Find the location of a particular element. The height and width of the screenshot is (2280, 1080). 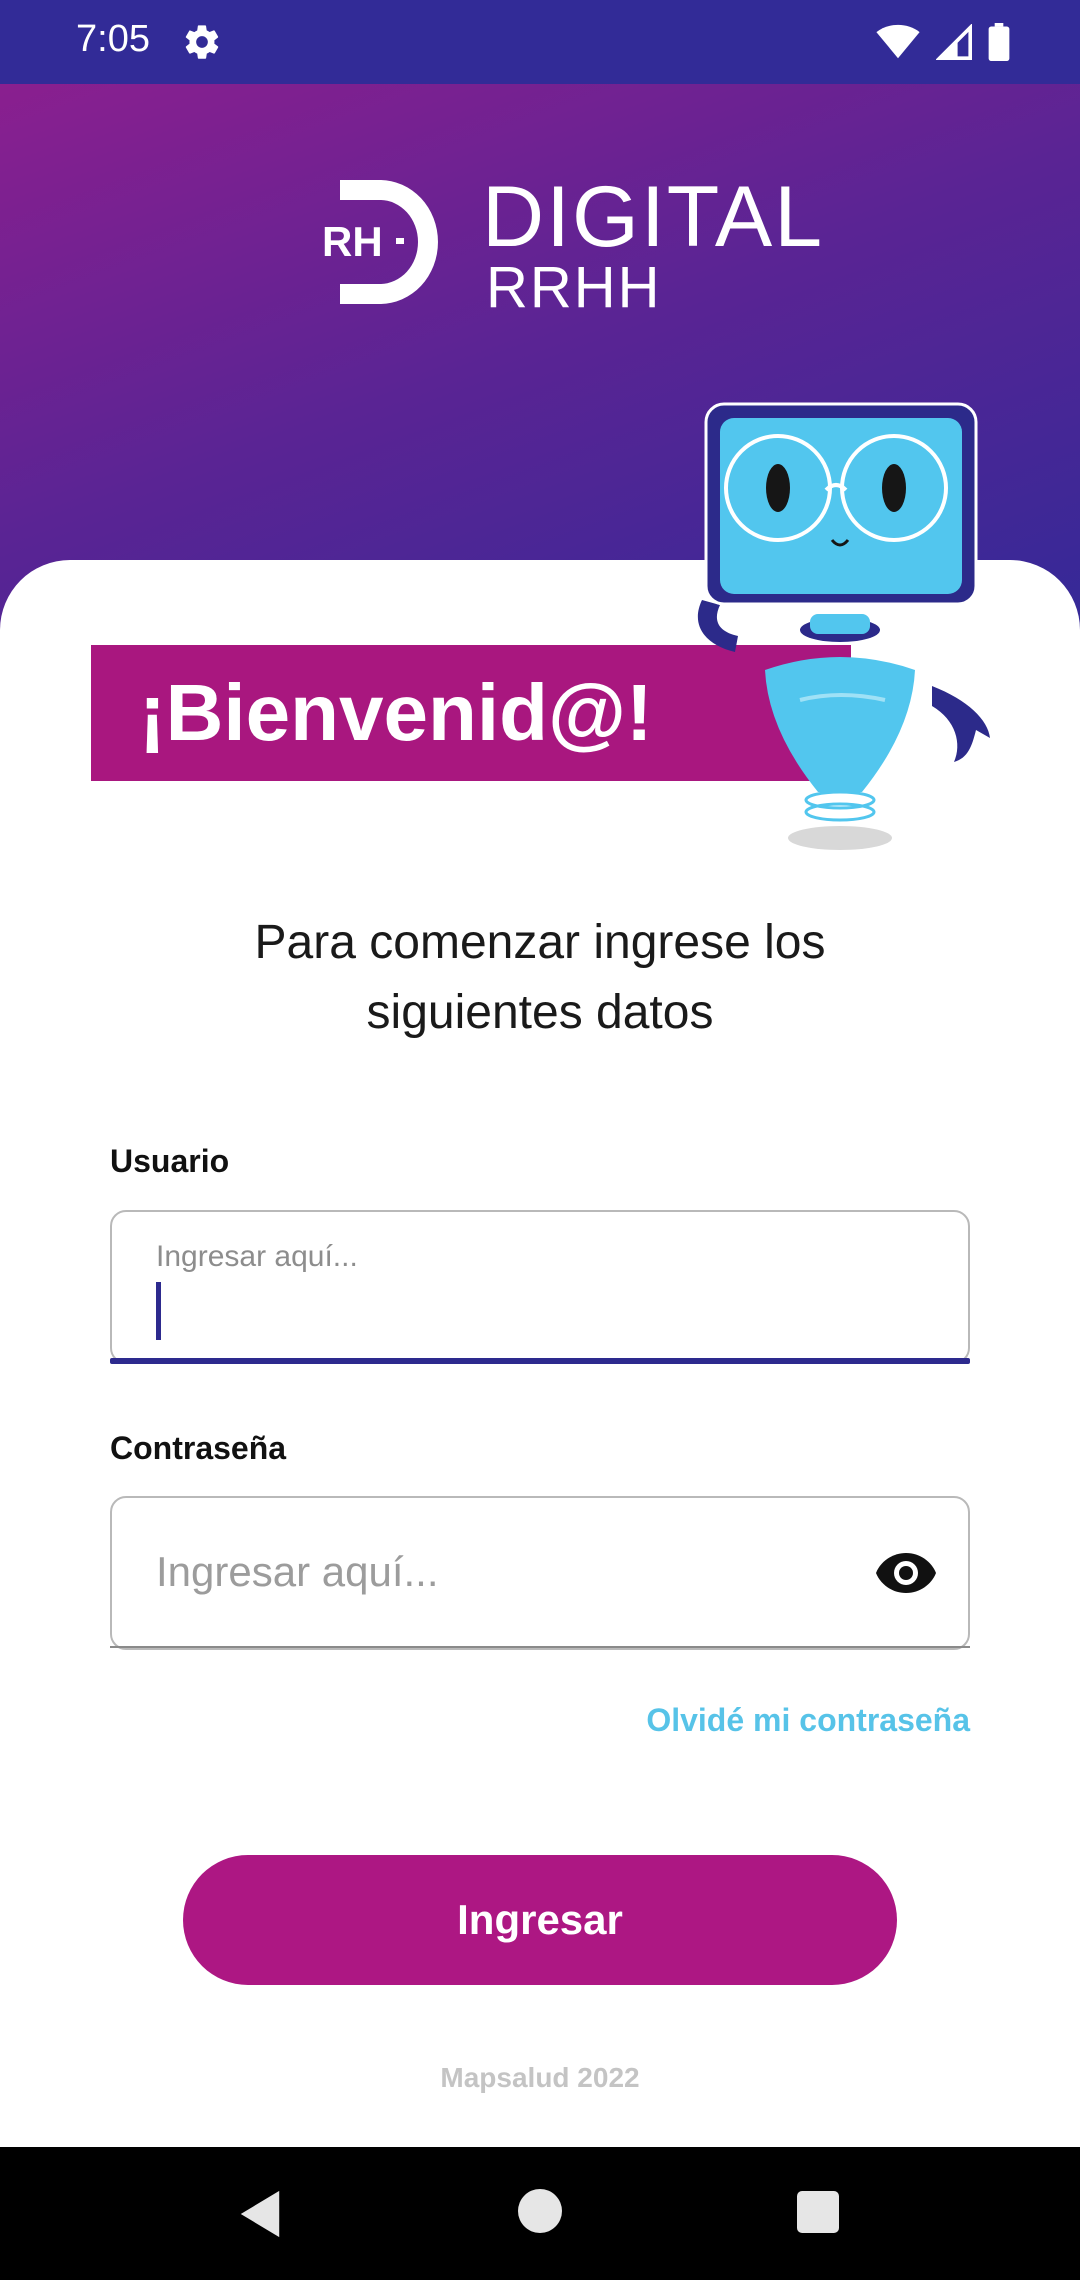

logo-mark: RH is located at coordinates (380, 242).